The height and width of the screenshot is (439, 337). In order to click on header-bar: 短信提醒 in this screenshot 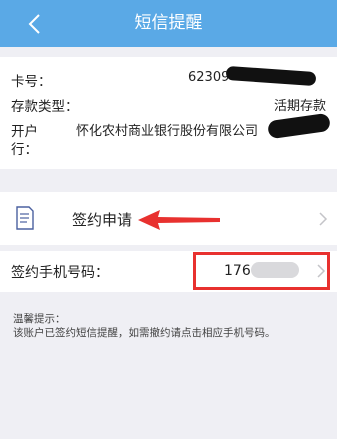, I will do `click(168, 23)`.